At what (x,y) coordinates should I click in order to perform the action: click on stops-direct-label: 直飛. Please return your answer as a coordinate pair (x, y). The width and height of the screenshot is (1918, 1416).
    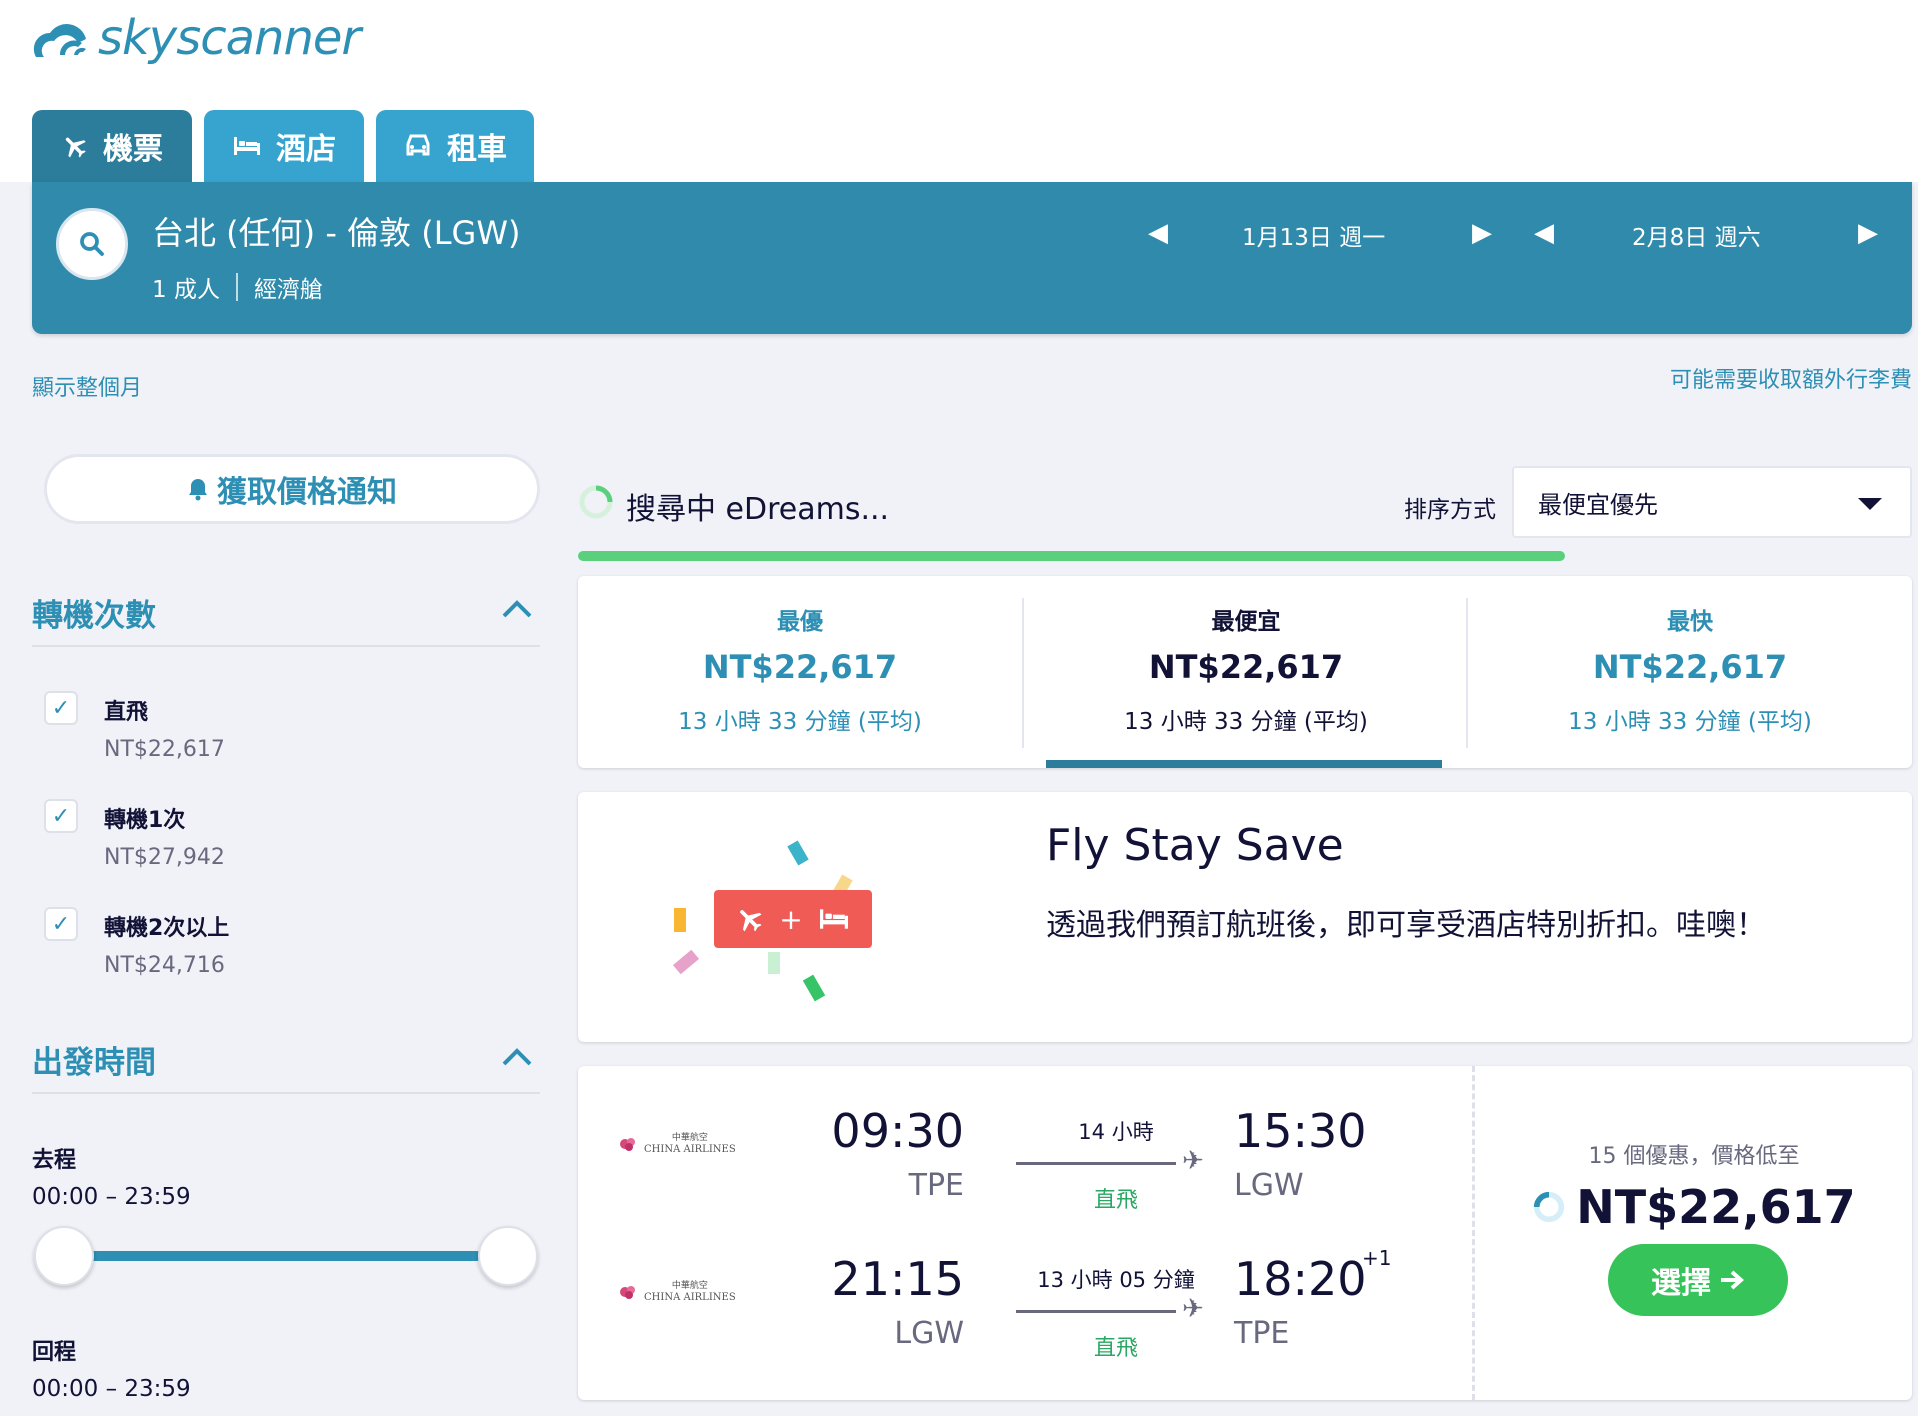
    Looking at the image, I should click on (126, 712).